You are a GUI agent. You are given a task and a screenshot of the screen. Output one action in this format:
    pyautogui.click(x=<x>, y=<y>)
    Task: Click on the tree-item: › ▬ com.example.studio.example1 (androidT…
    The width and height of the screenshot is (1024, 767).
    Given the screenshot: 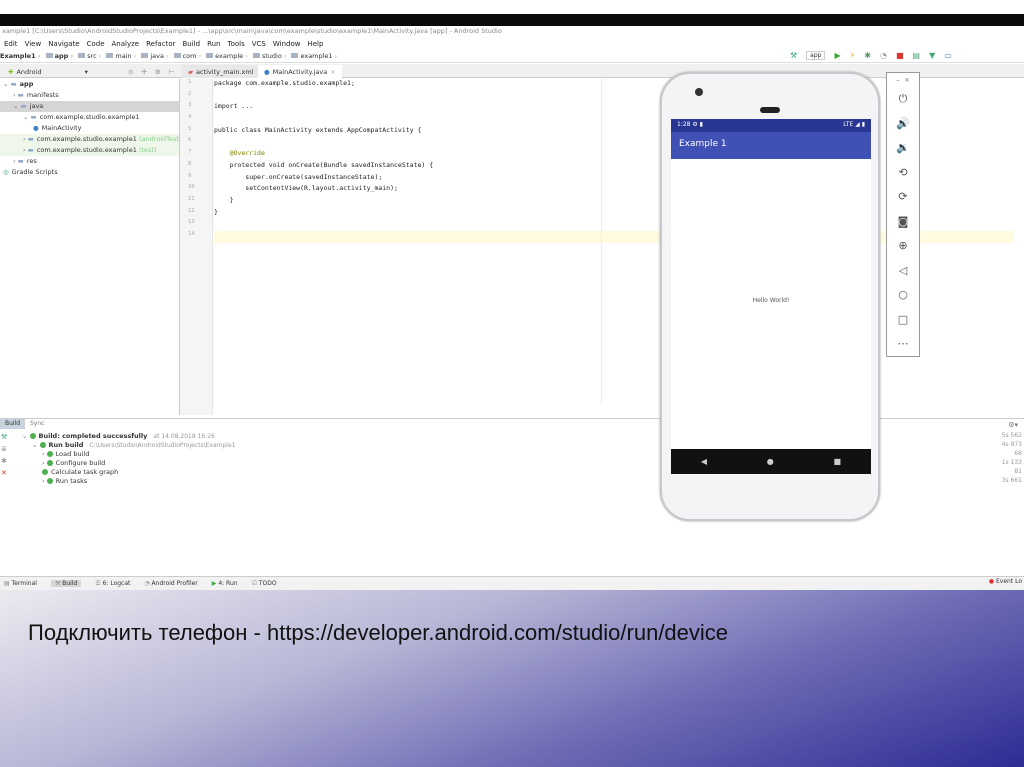 What is the action you would take?
    pyautogui.click(x=90, y=139)
    